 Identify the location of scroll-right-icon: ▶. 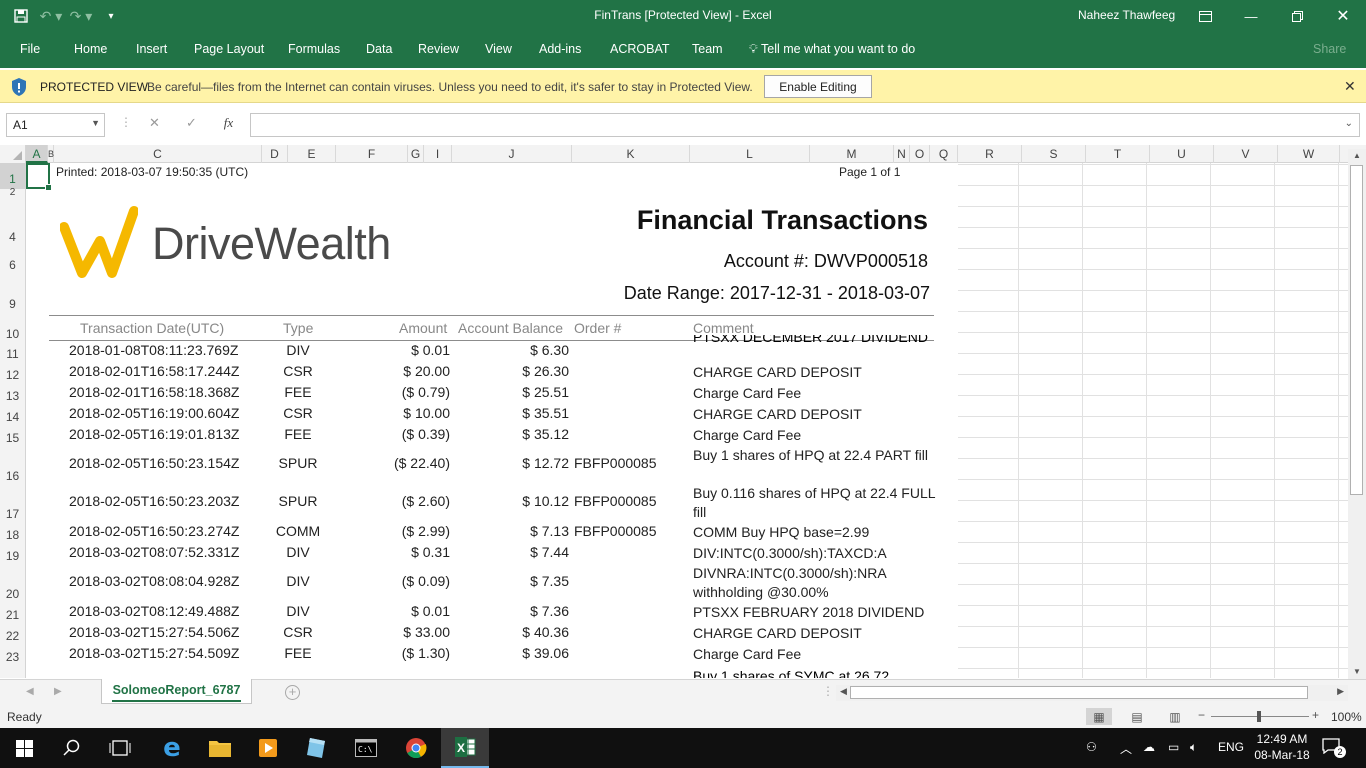
(1340, 691).